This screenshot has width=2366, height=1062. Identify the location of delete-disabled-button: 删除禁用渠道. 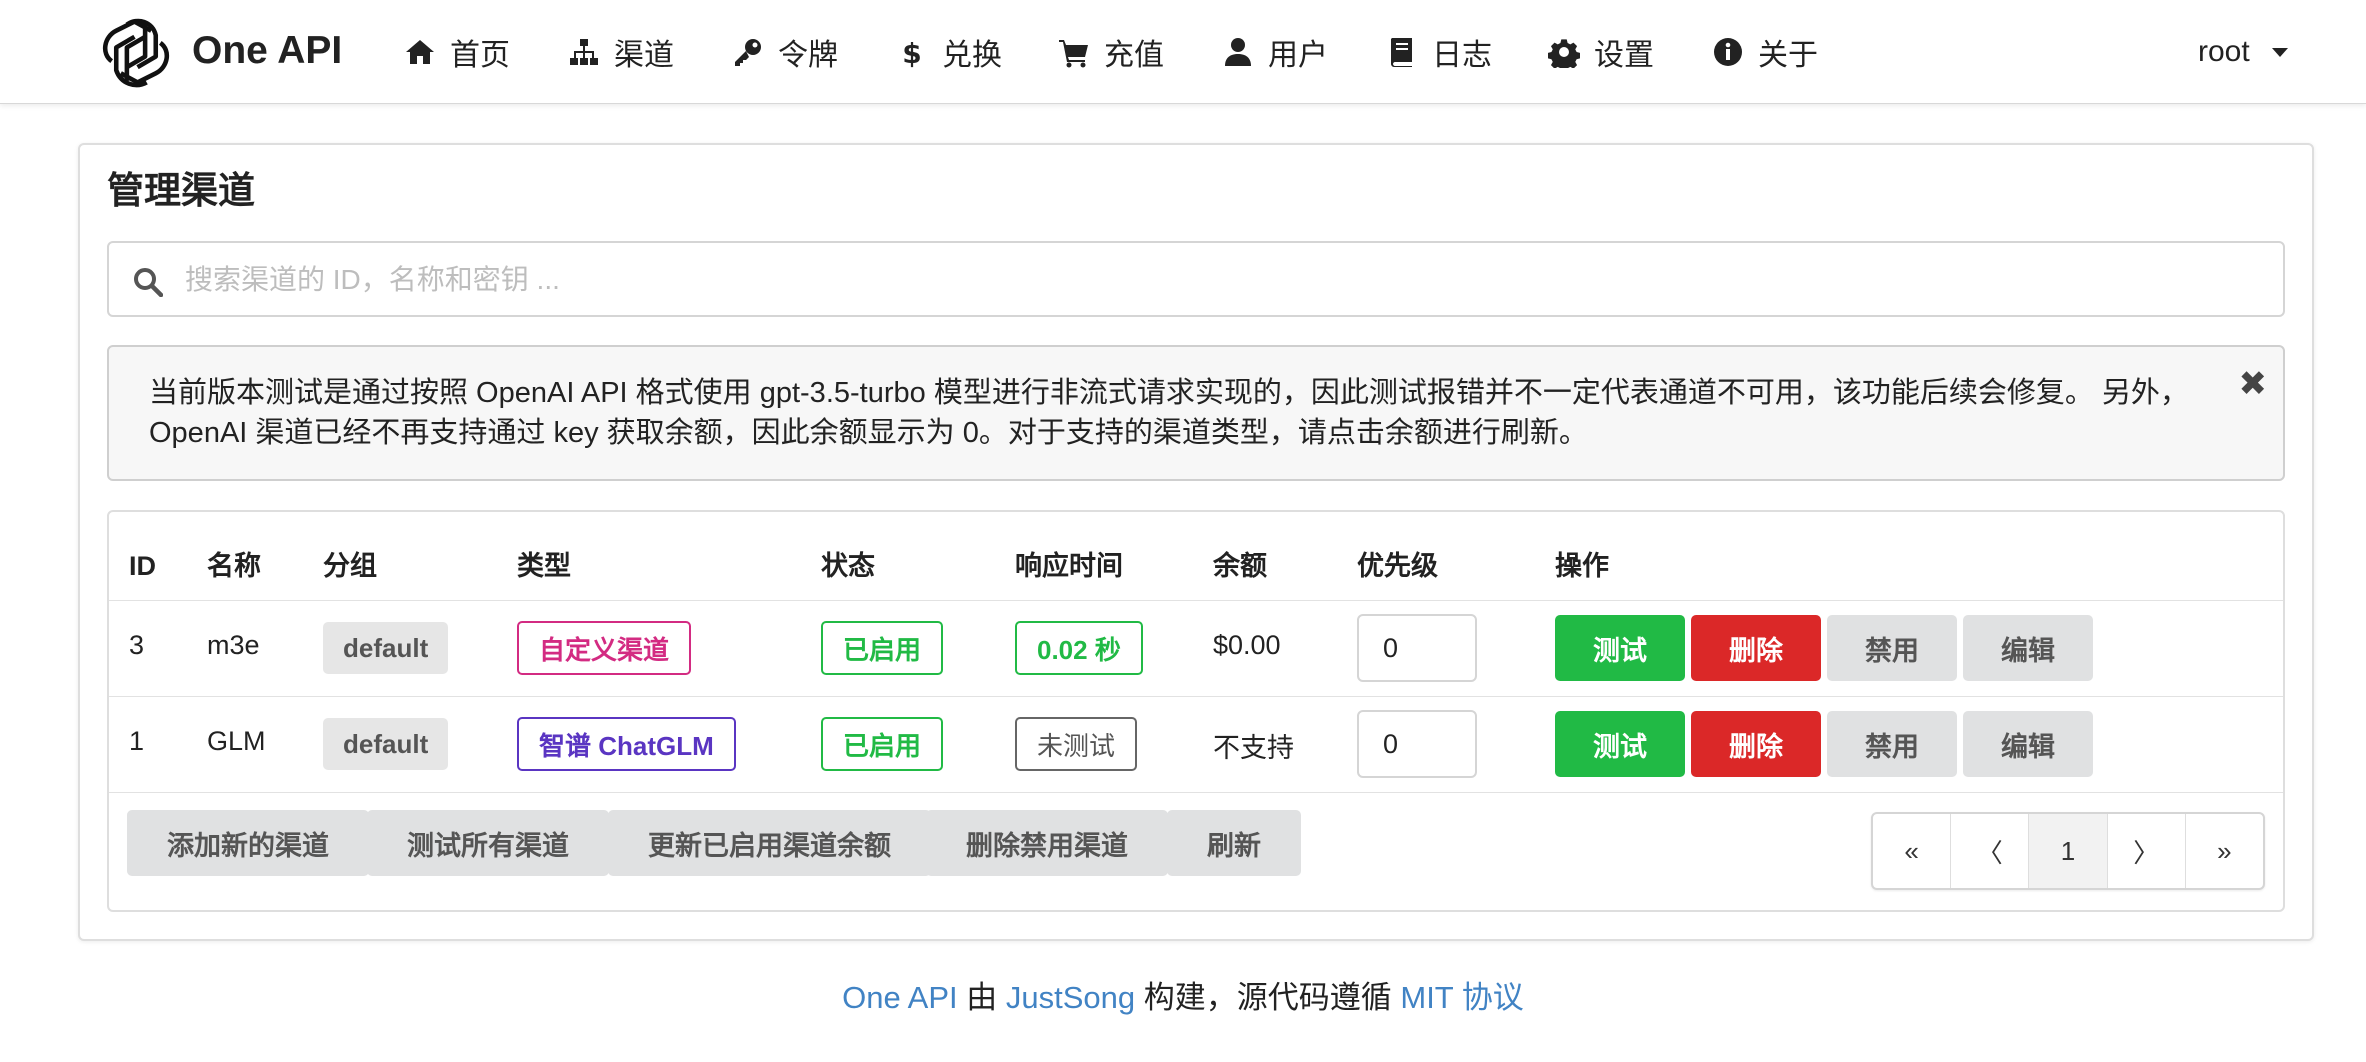
(1047, 843).